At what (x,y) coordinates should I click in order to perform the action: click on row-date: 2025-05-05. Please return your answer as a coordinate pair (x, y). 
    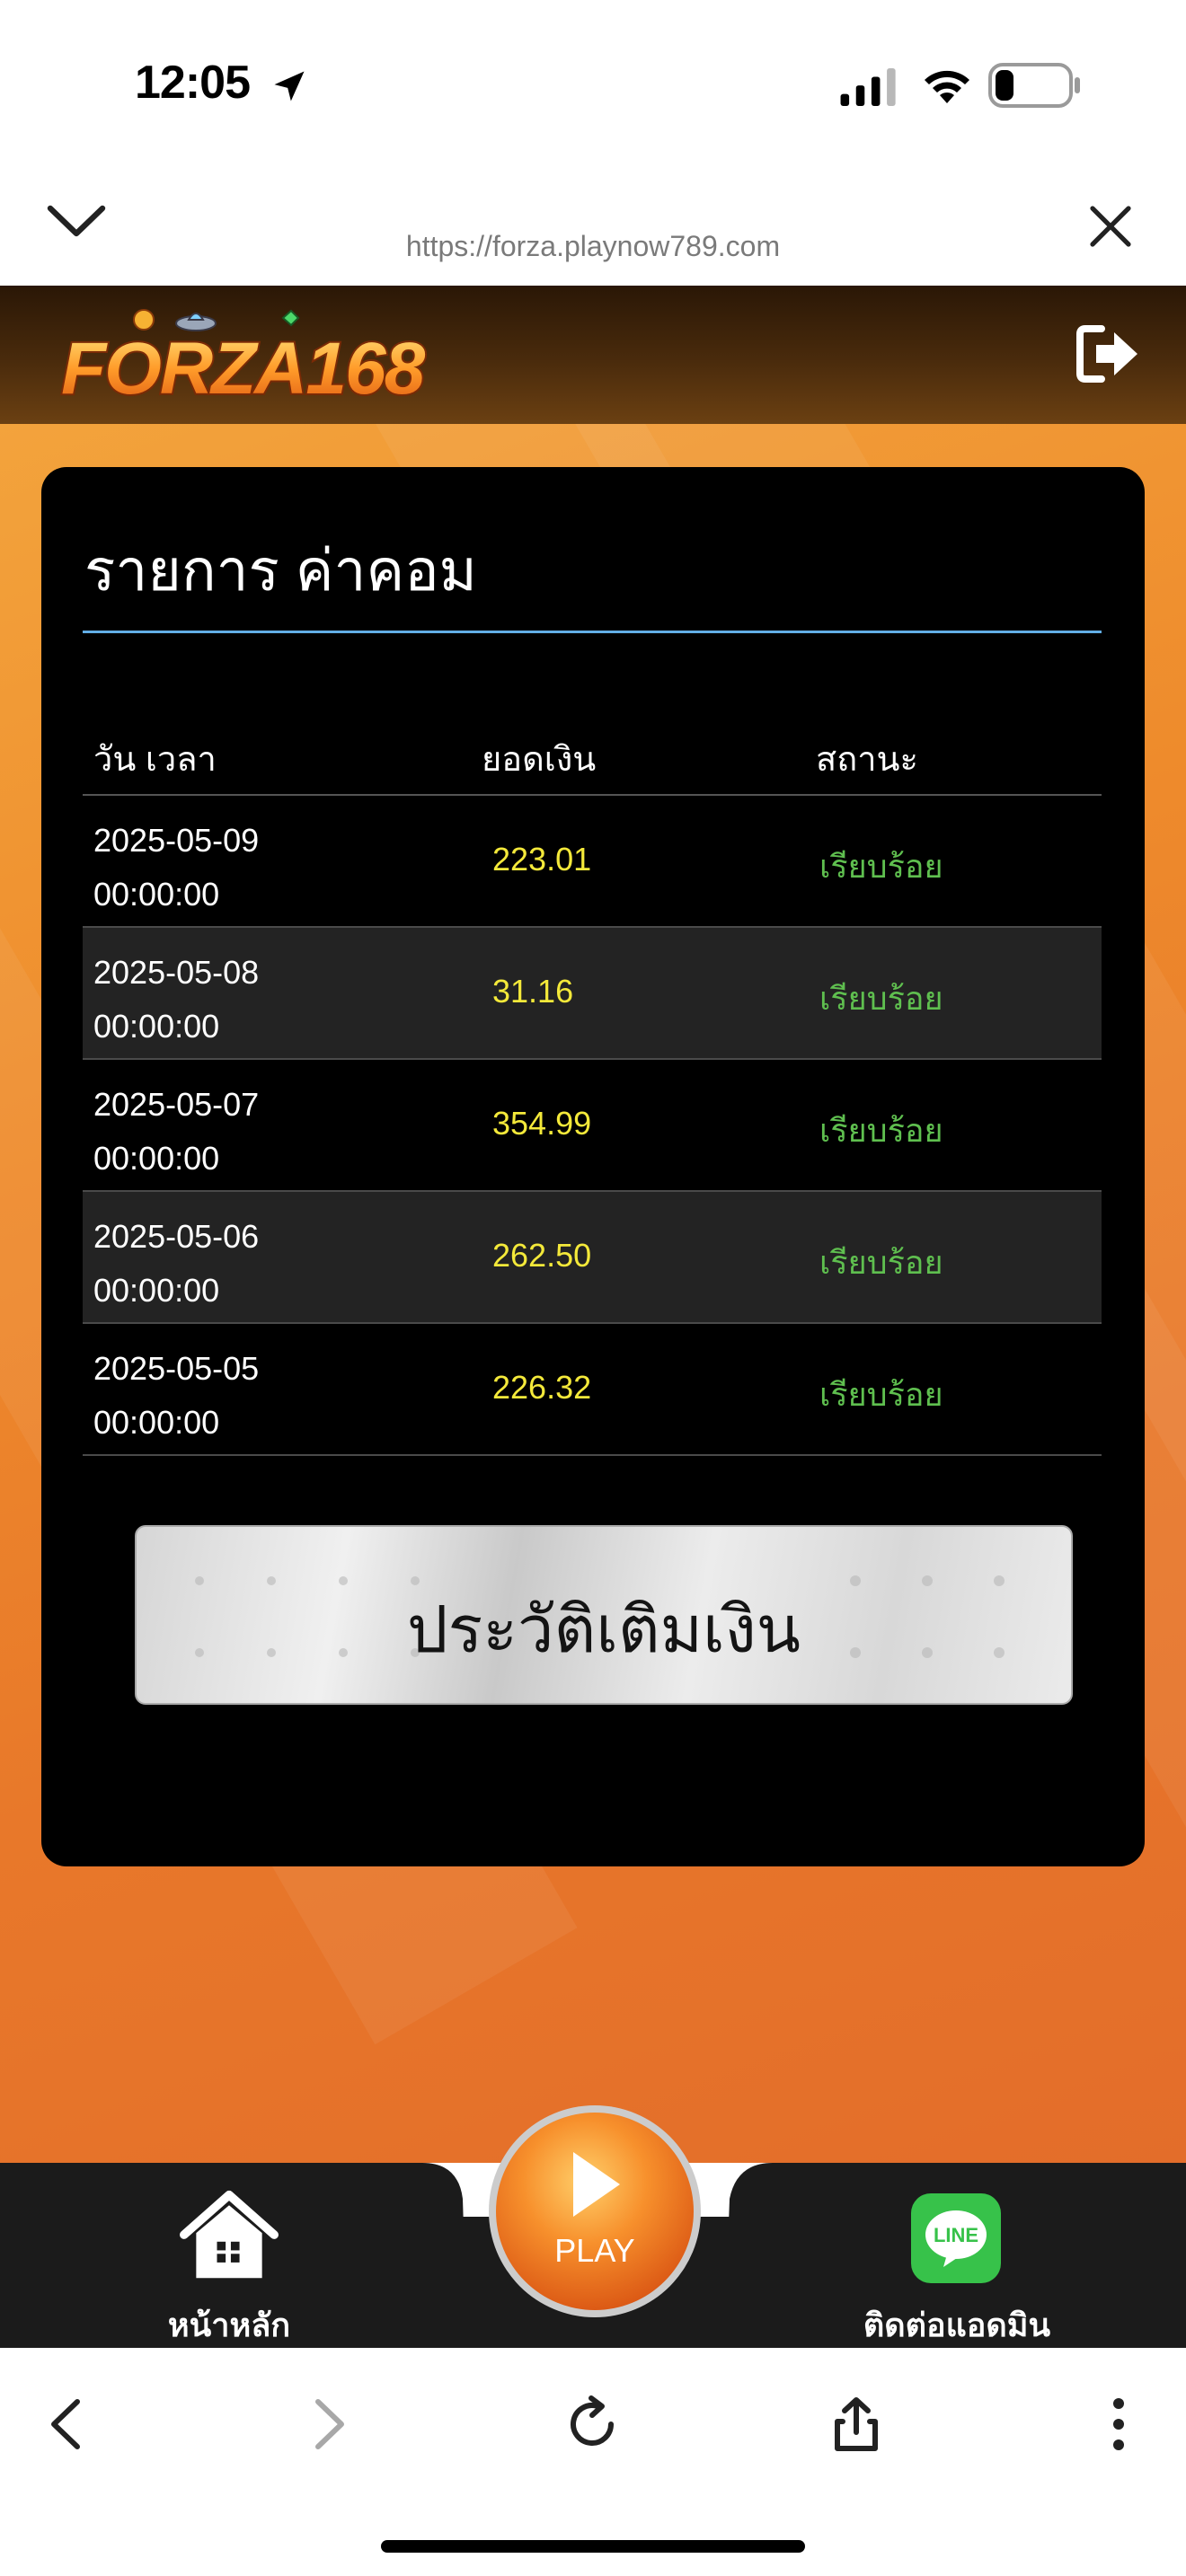
    Looking at the image, I should click on (176, 1368).